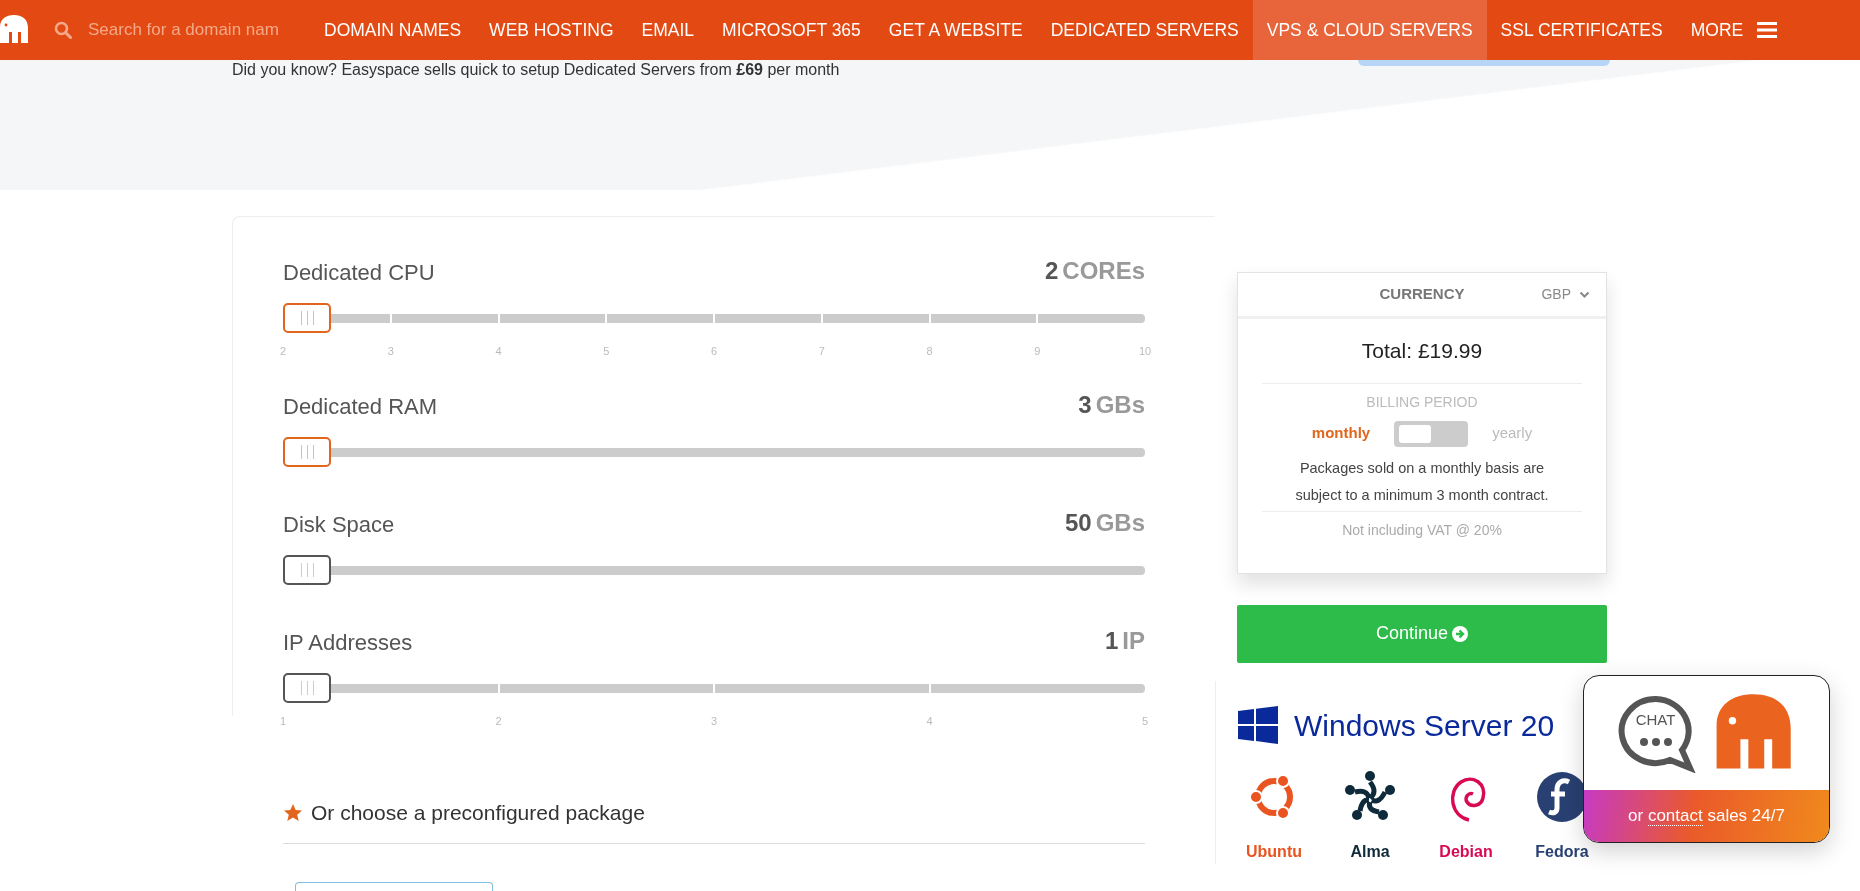 The height and width of the screenshot is (891, 1860). I want to click on menu-icon, so click(1767, 30).